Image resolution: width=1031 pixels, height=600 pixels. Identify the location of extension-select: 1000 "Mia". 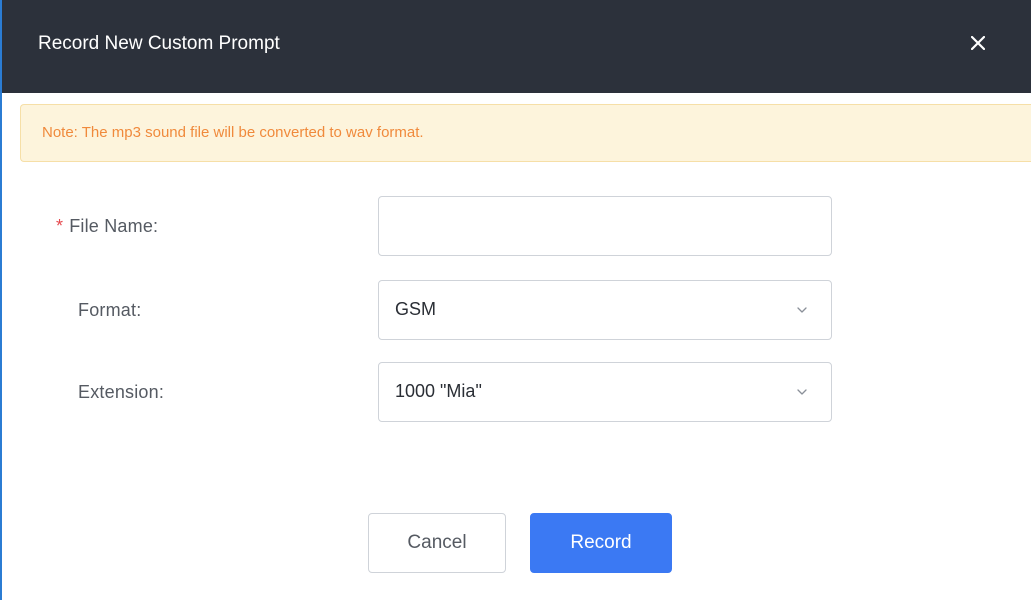
(605, 392).